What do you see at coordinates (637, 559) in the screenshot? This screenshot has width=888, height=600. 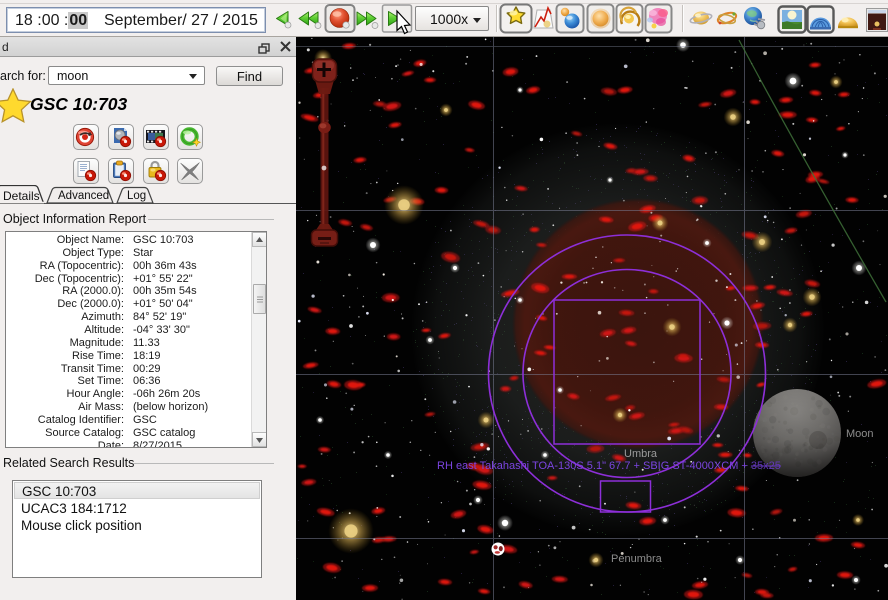 I see `svg-text: Penumbra` at bounding box center [637, 559].